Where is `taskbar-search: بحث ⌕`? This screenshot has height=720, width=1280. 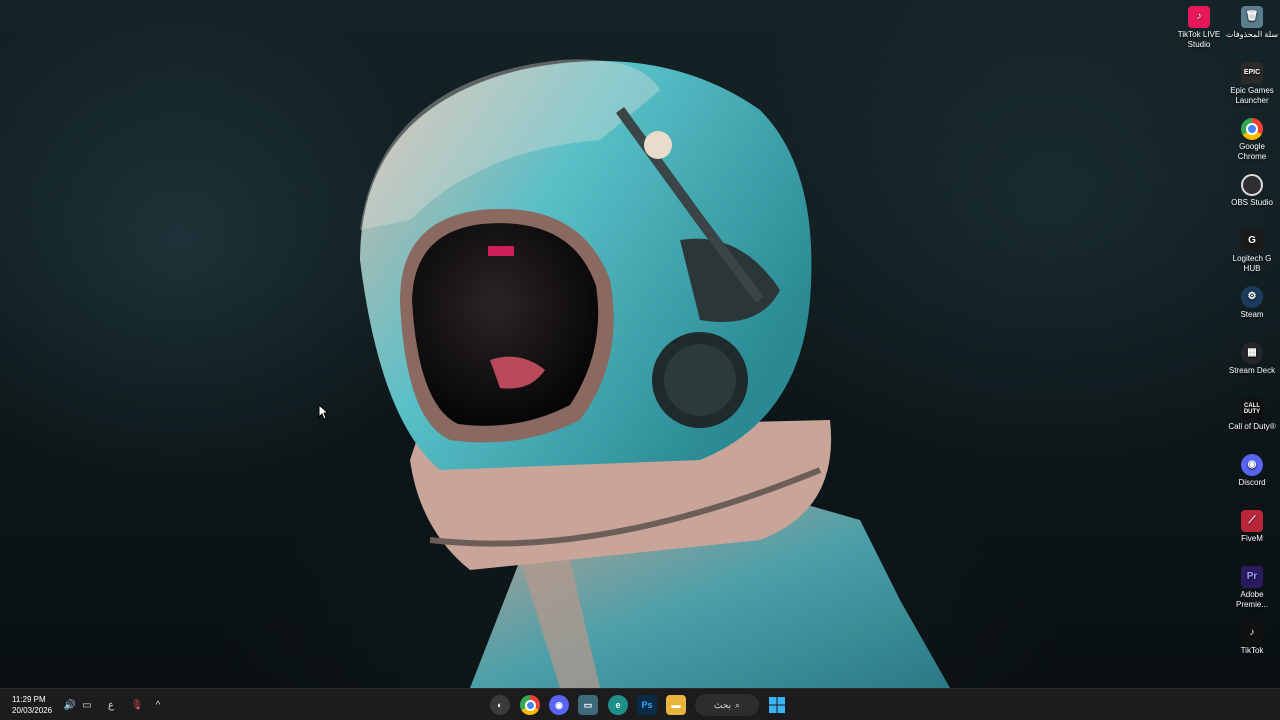 taskbar-search: بحث ⌕ is located at coordinates (727, 705).